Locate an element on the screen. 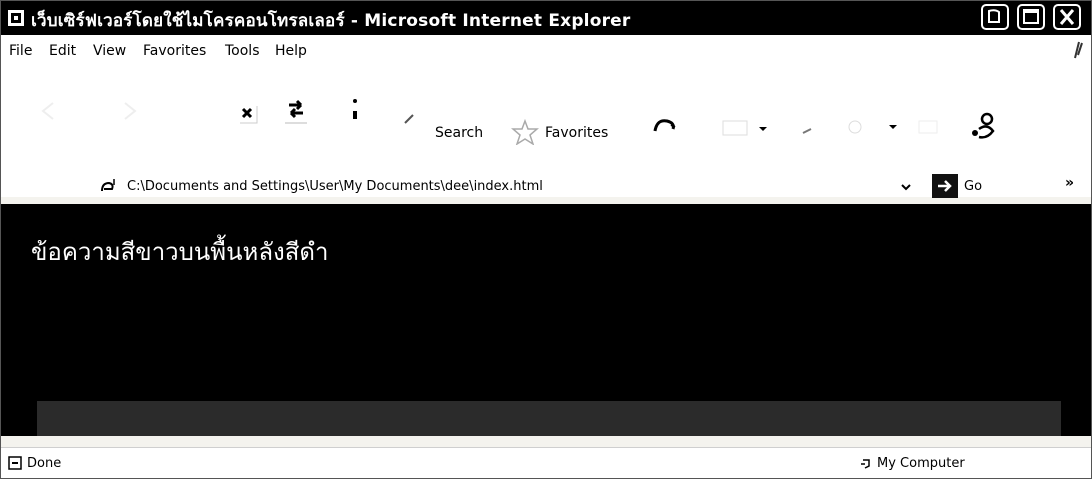  go-label: Go is located at coordinates (973, 186).